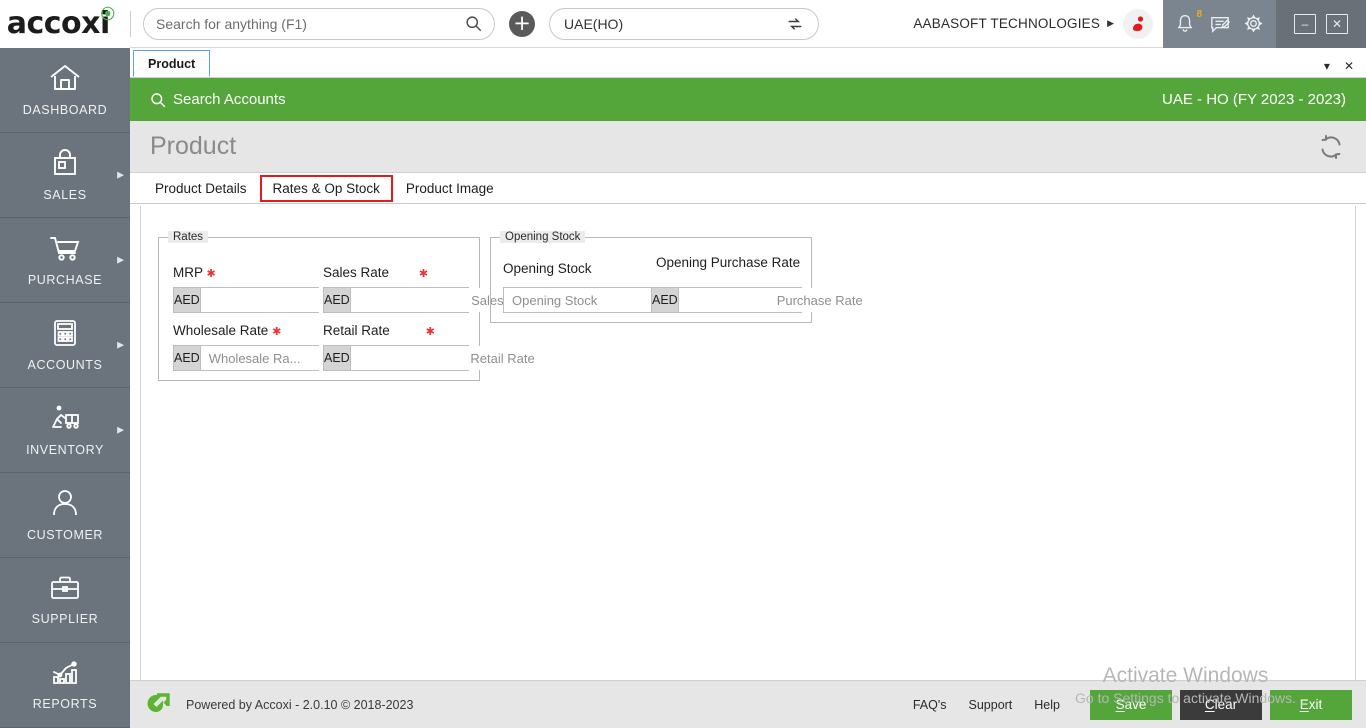  What do you see at coordinates (379, 330) in the screenshot?
I see `retail-rate-label: Retail Rate ✱` at bounding box center [379, 330].